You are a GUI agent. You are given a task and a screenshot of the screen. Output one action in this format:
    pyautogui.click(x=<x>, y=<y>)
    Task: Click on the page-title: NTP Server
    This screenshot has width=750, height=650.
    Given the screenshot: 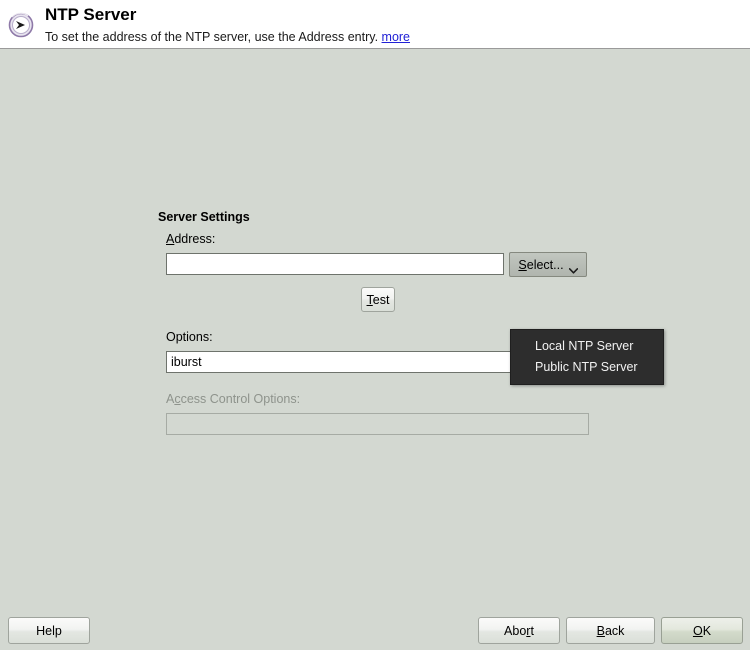 What is the action you would take?
    pyautogui.click(x=91, y=14)
    